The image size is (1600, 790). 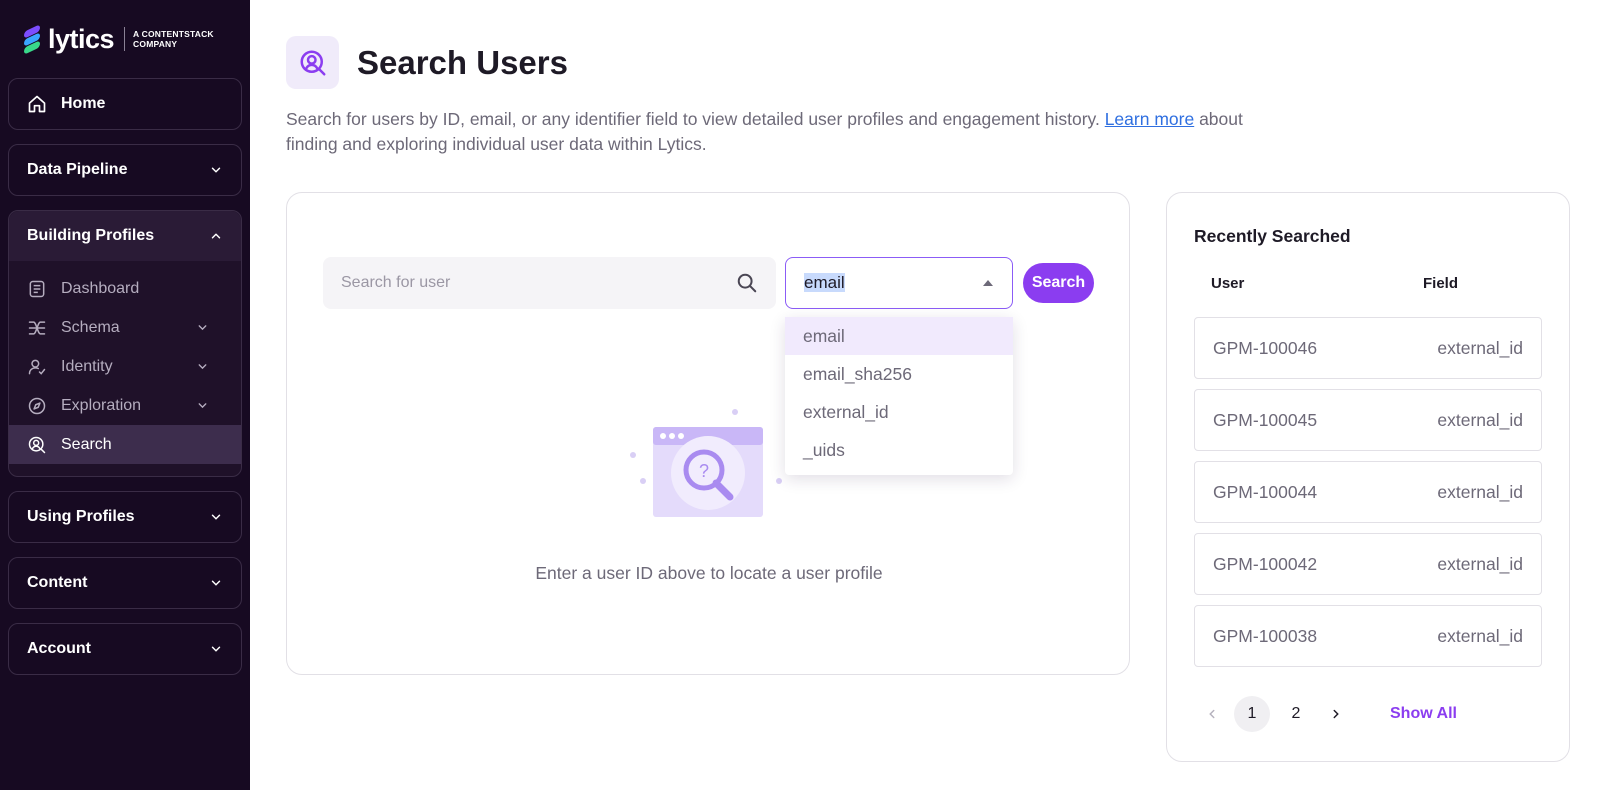 What do you see at coordinates (1252, 714) in the screenshot?
I see `pagination-page-1: 1` at bounding box center [1252, 714].